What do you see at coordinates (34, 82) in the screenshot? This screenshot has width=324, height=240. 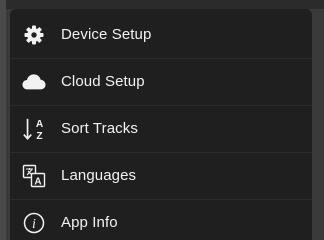 I see `cloud-icon` at bounding box center [34, 82].